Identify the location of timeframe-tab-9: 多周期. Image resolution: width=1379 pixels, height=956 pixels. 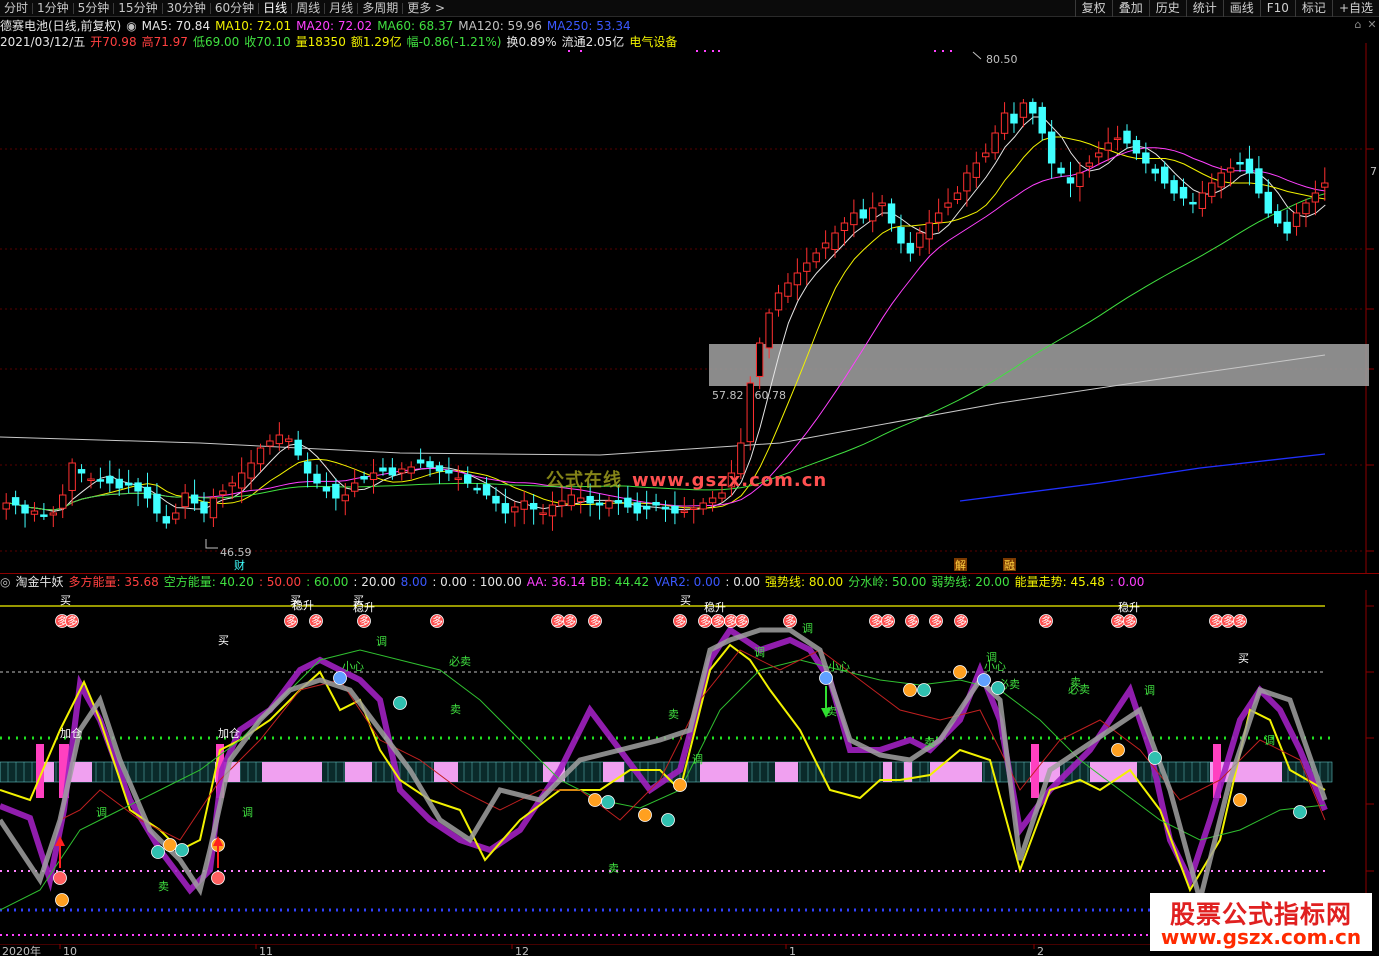
(380, 8).